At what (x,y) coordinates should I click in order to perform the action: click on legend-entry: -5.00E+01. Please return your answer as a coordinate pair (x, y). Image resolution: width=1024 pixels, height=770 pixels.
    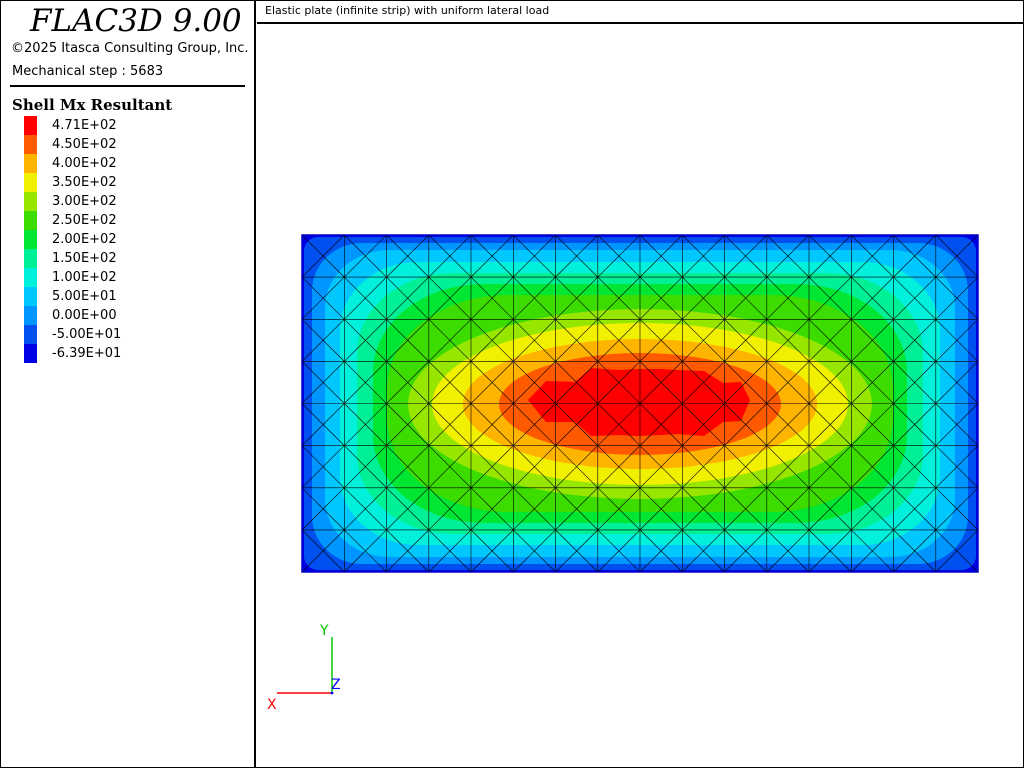
    Looking at the image, I should click on (124, 334).